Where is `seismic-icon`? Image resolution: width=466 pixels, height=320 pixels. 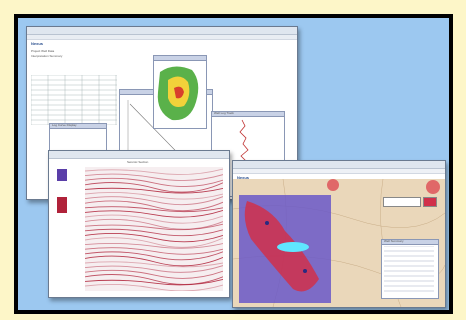 seismic-icon is located at coordinates (154, 229).